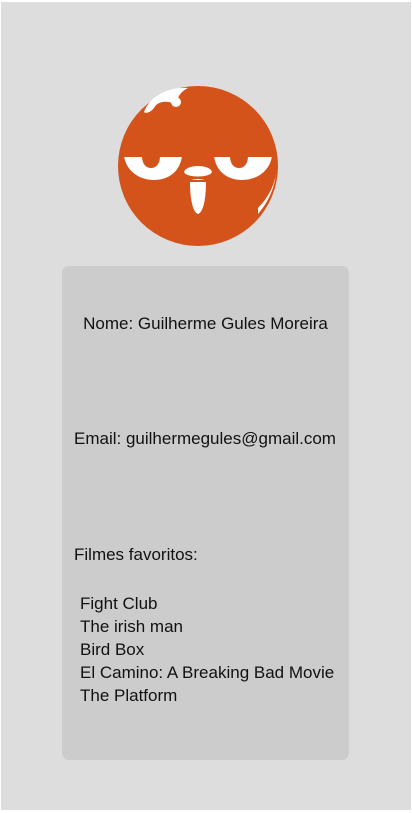  What do you see at coordinates (131, 626) in the screenshot?
I see `list-item: The irish man` at bounding box center [131, 626].